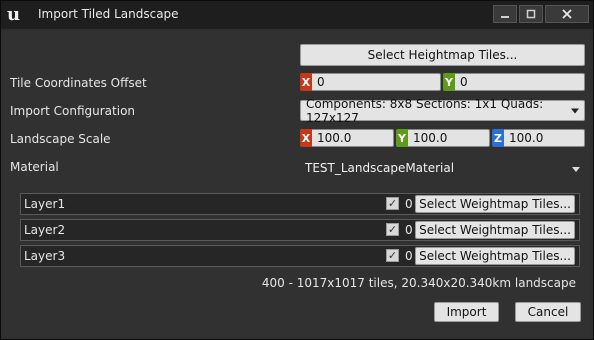 This screenshot has height=340, width=594. I want to click on scale-z-field: Z 100.0, so click(538, 138).